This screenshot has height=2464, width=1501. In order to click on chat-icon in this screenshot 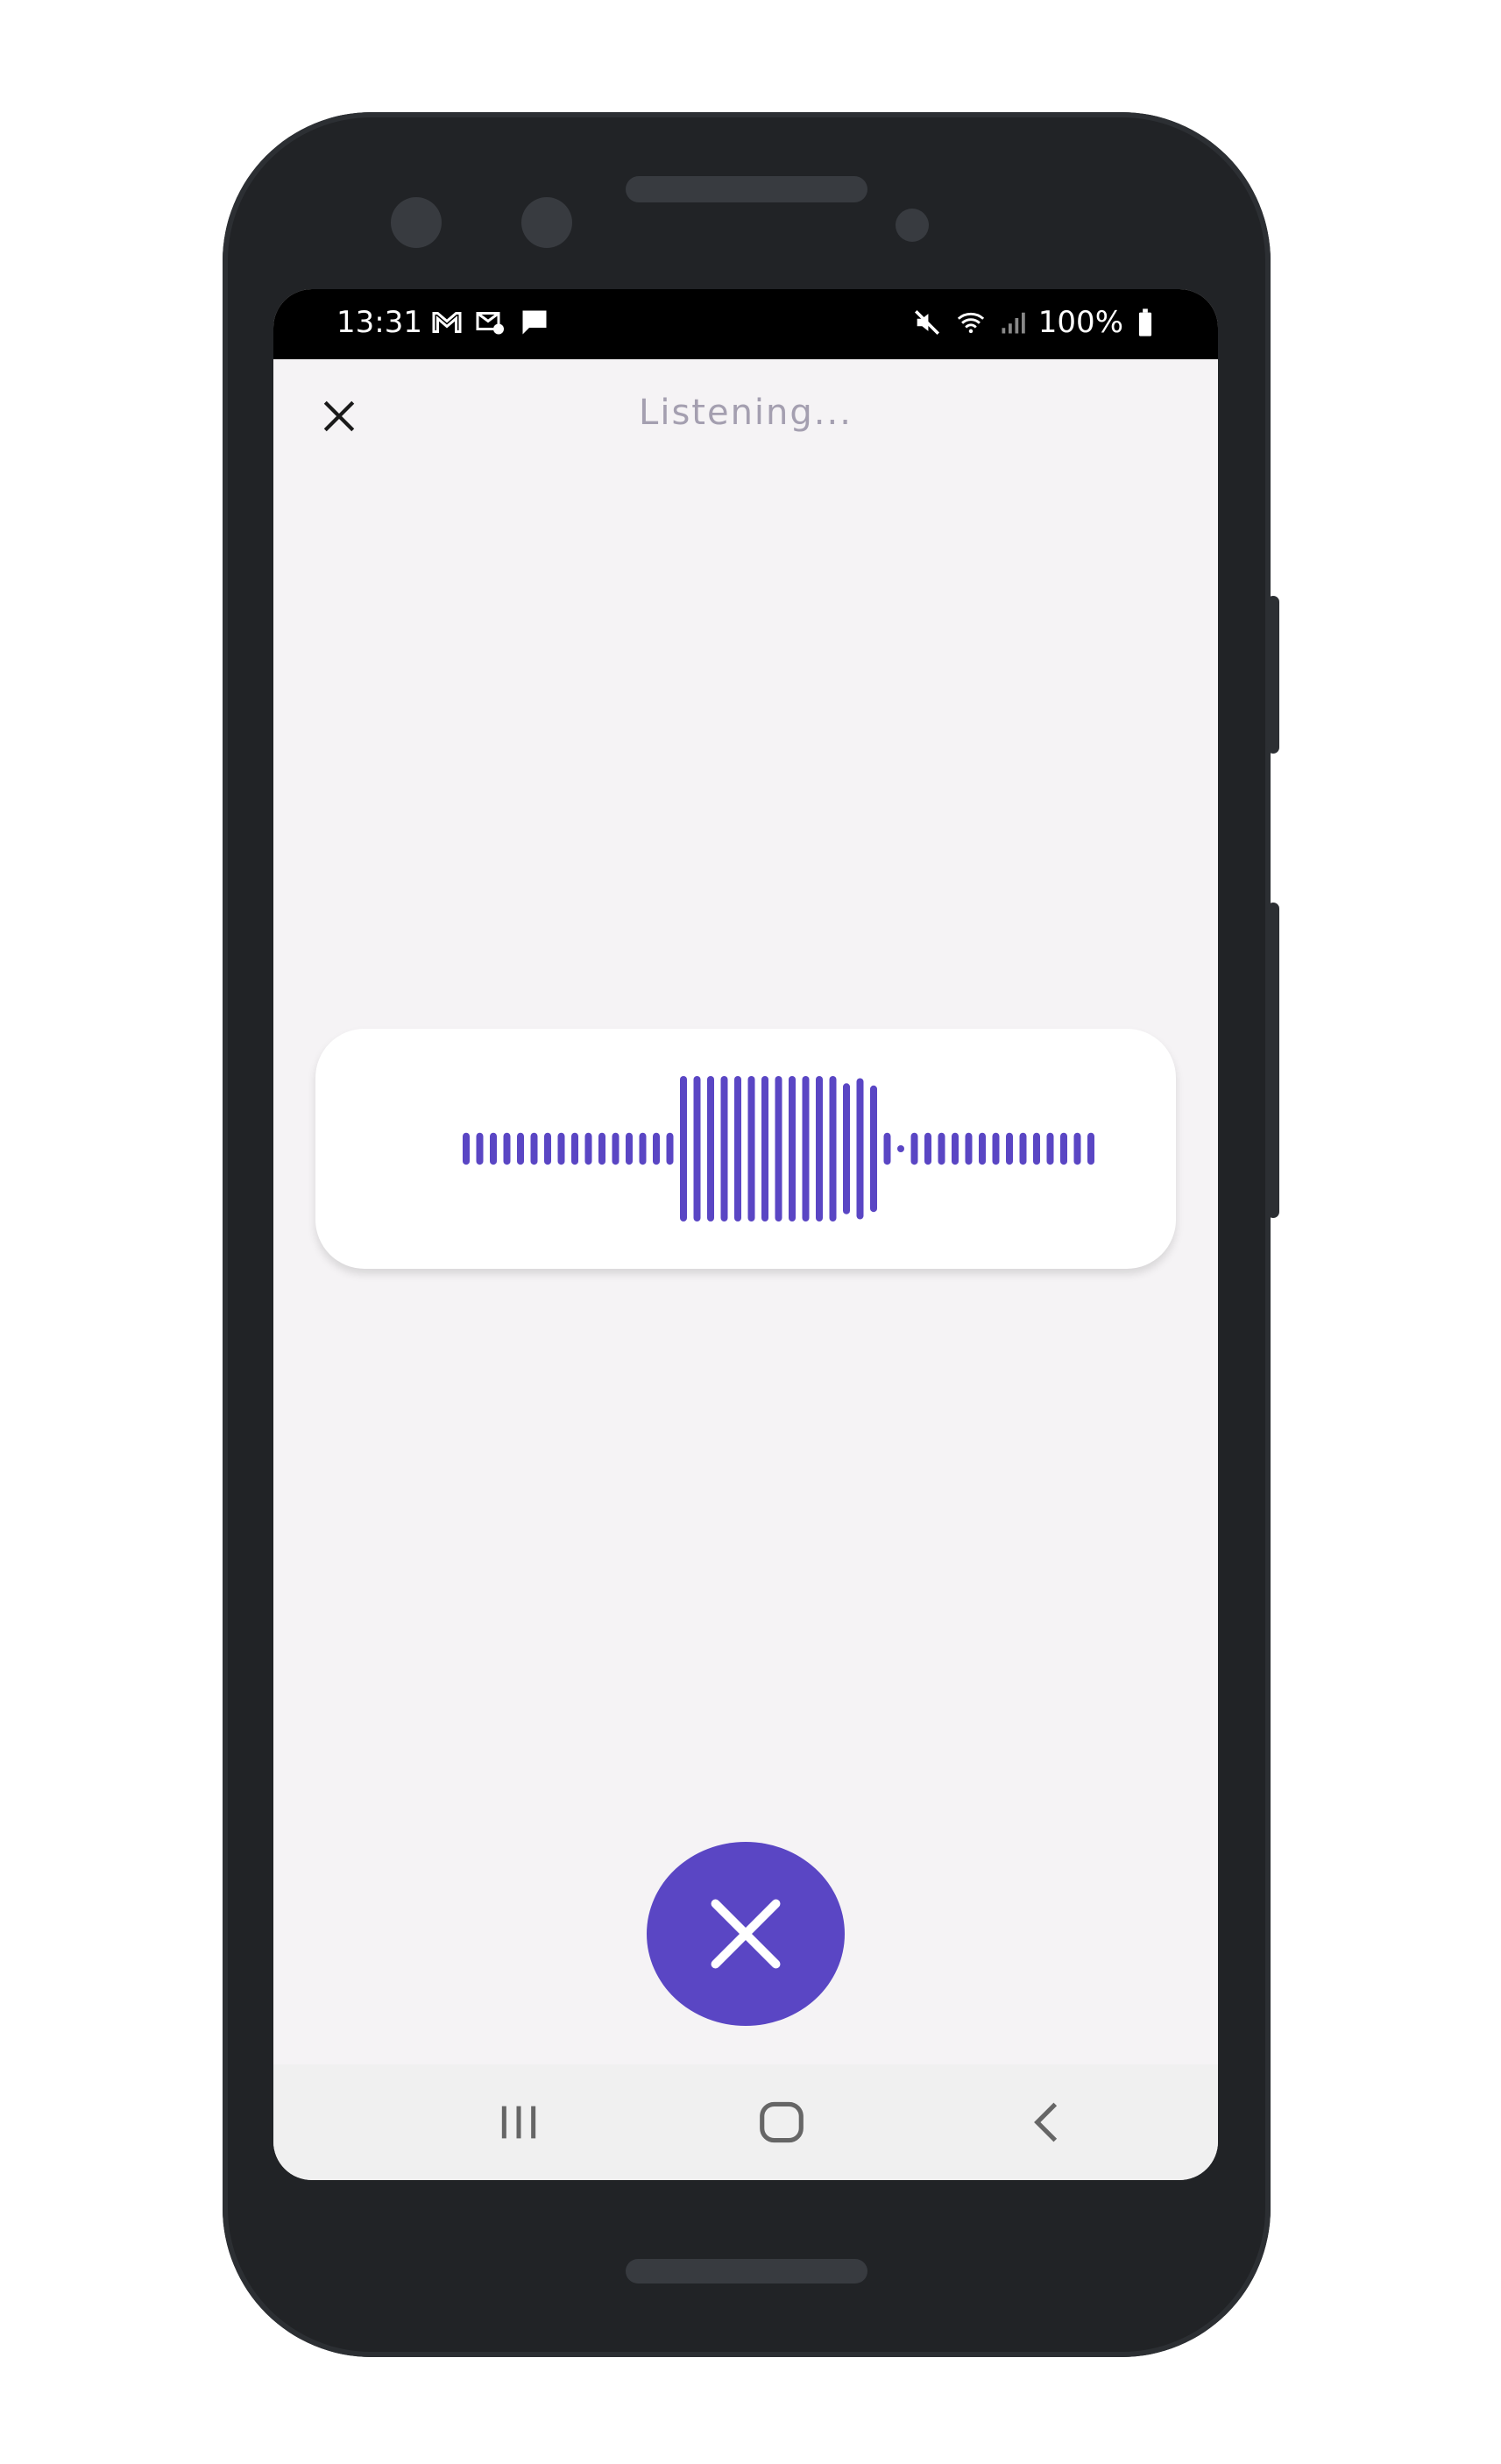, I will do `click(534, 322)`.